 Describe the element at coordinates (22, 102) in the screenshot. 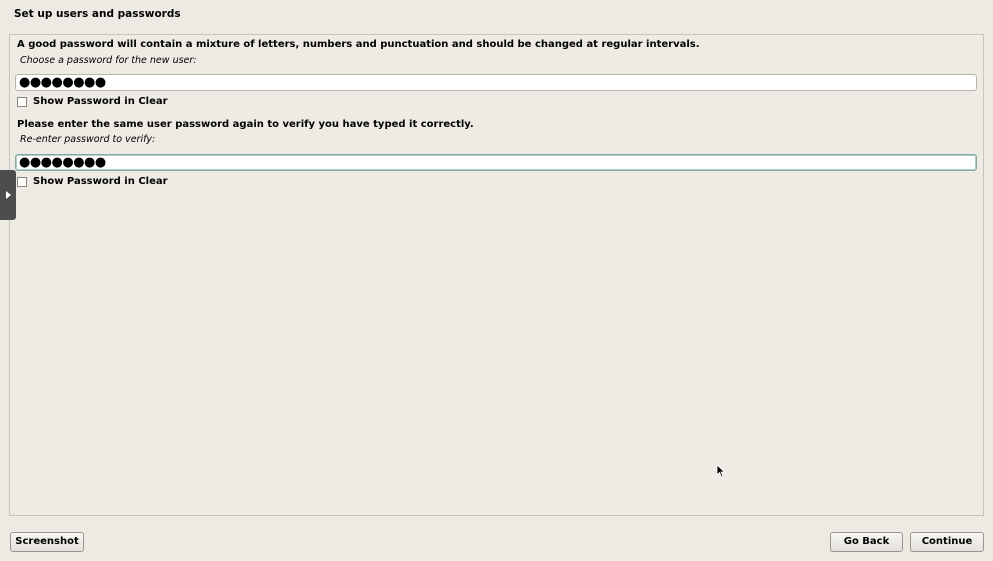

I see `show-password-checkbox` at that location.